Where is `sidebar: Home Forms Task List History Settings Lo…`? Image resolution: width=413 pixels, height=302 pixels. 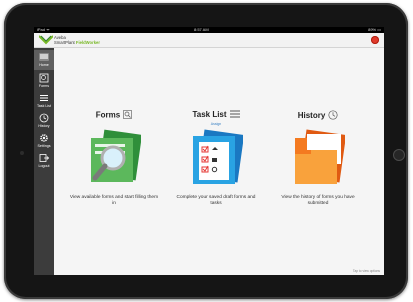
sidebar: Home Forms Task List History Settings Lo… is located at coordinates (44, 161).